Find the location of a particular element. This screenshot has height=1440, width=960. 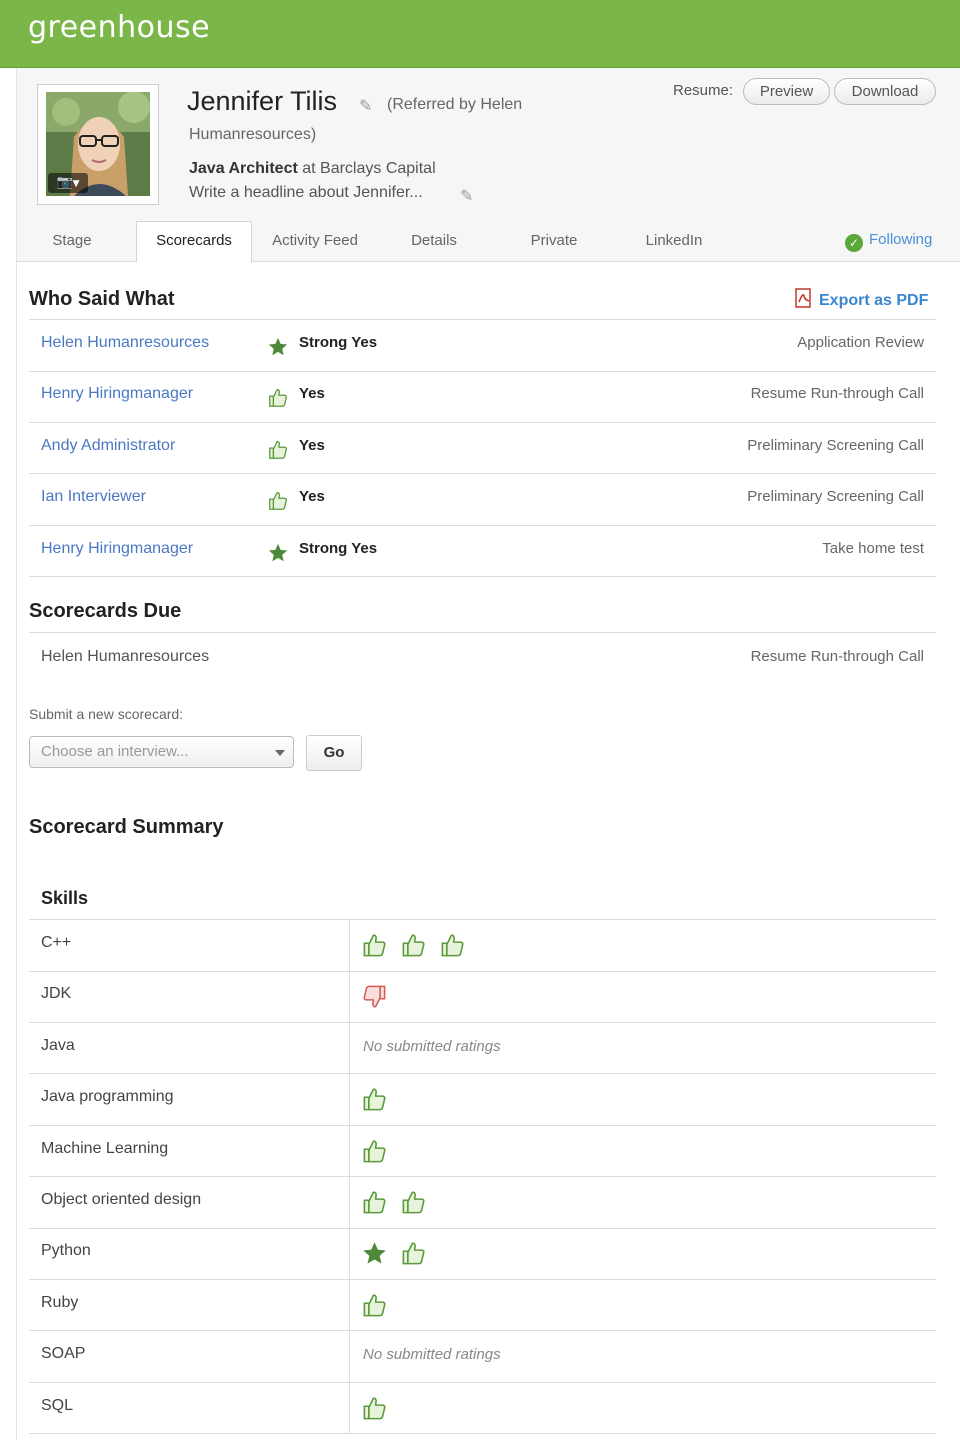

thumbs-down-icon is located at coordinates (374, 996).